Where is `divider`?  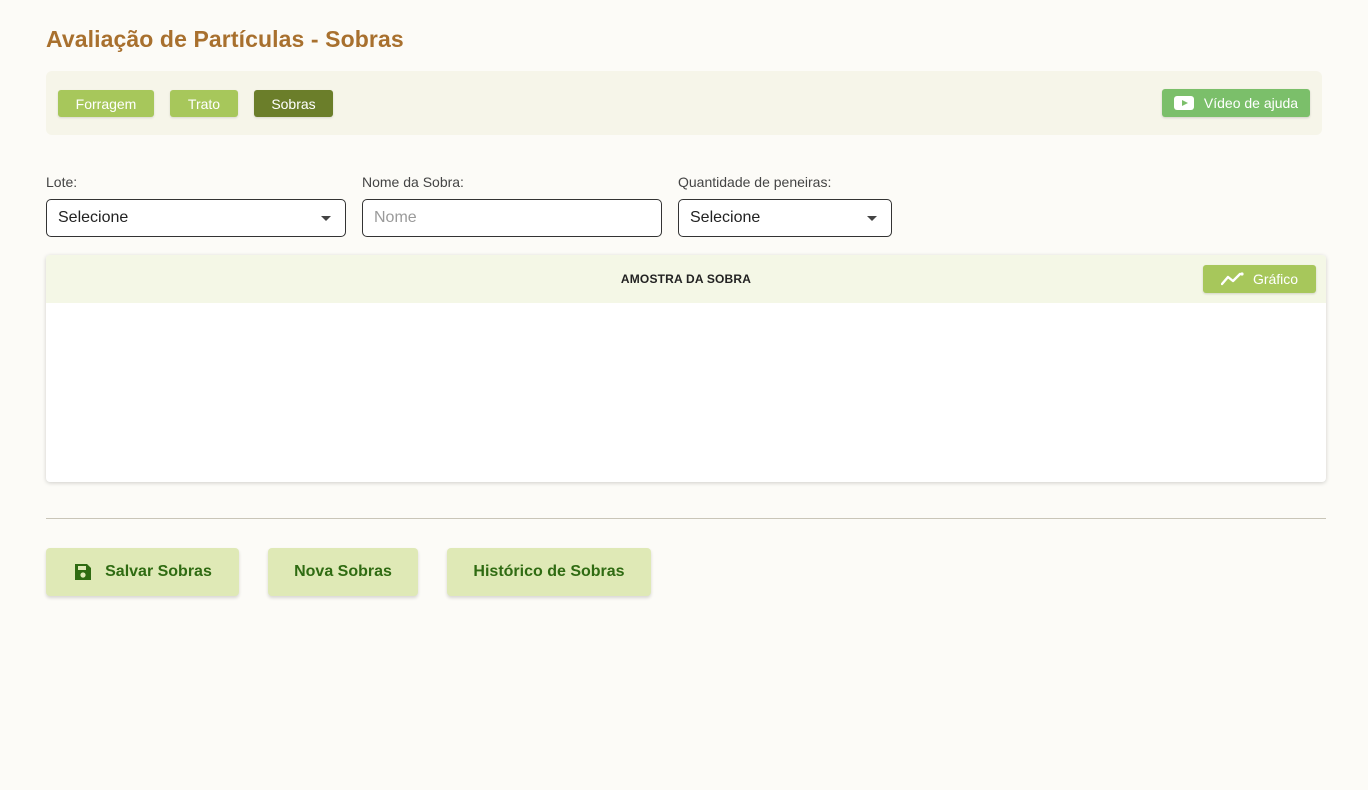
divider is located at coordinates (686, 518).